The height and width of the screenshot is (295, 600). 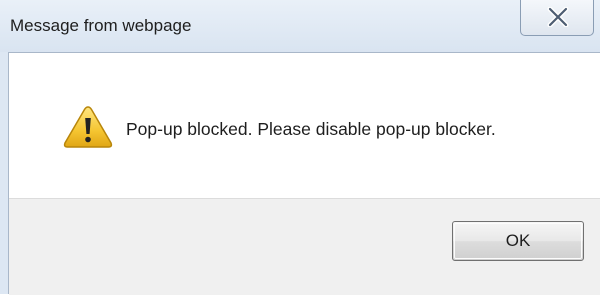 What do you see at coordinates (88, 127) in the screenshot?
I see `warning-icon` at bounding box center [88, 127].